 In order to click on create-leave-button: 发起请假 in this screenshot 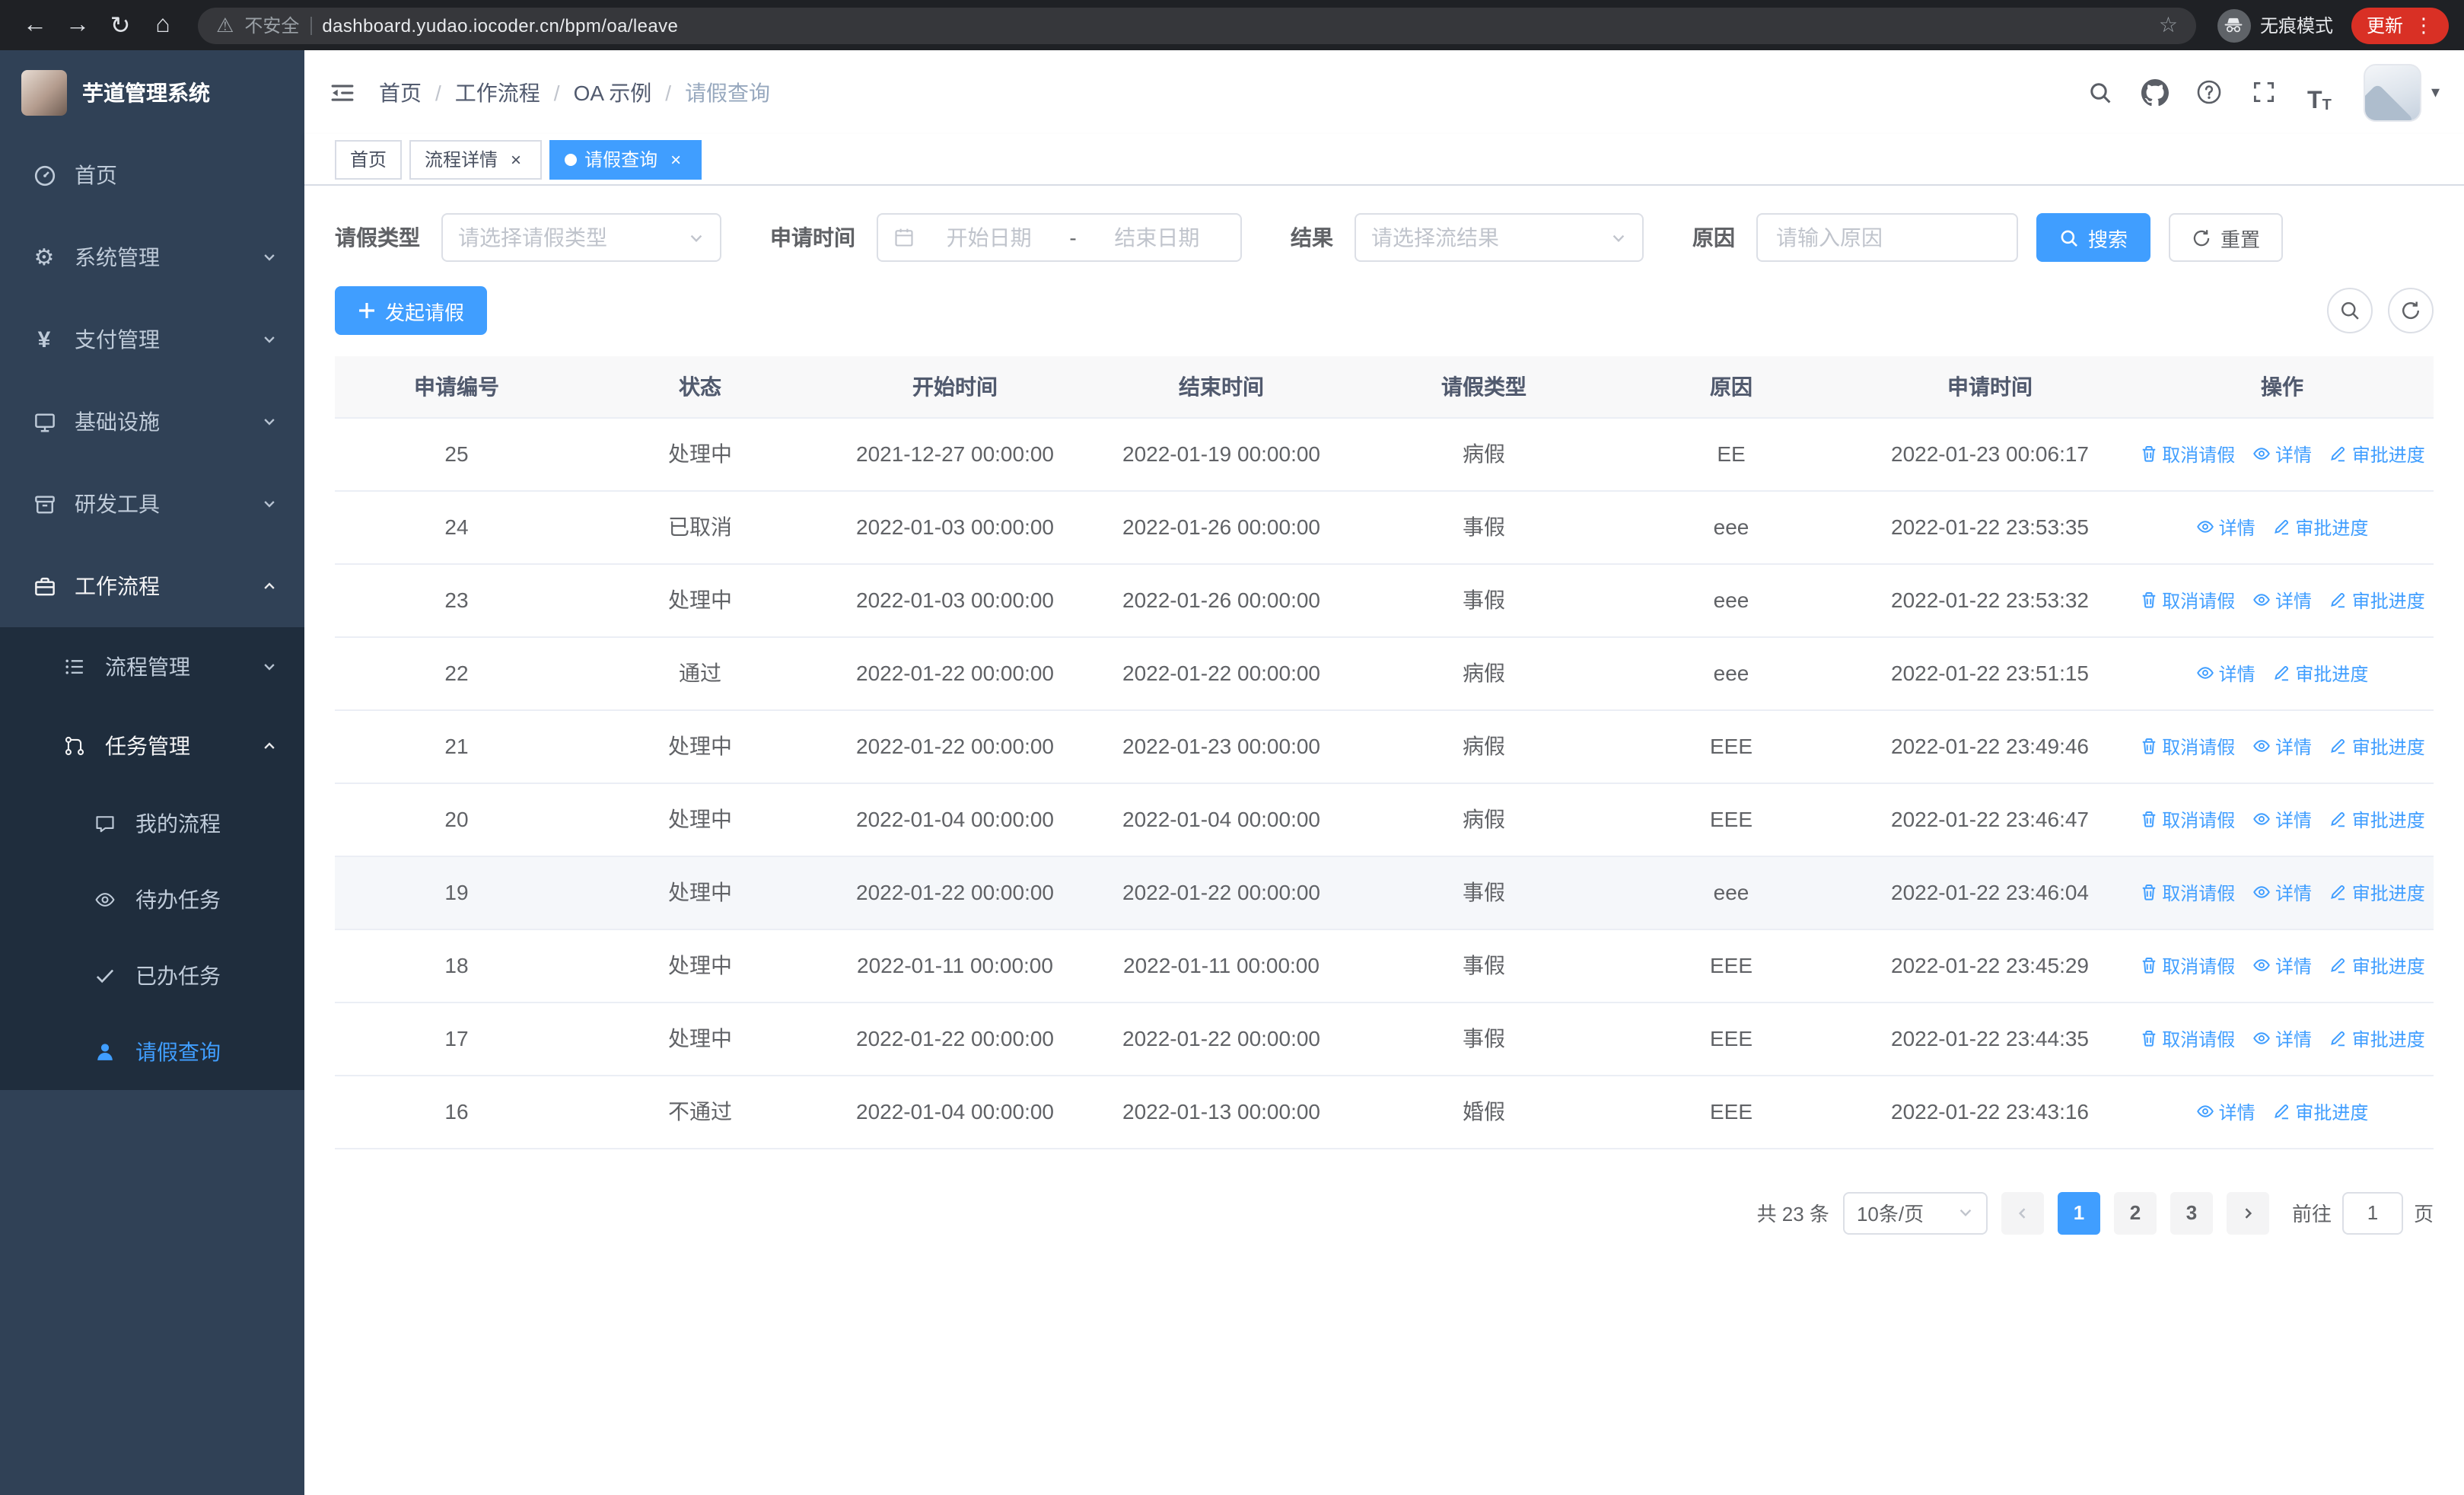, I will do `click(411, 311)`.